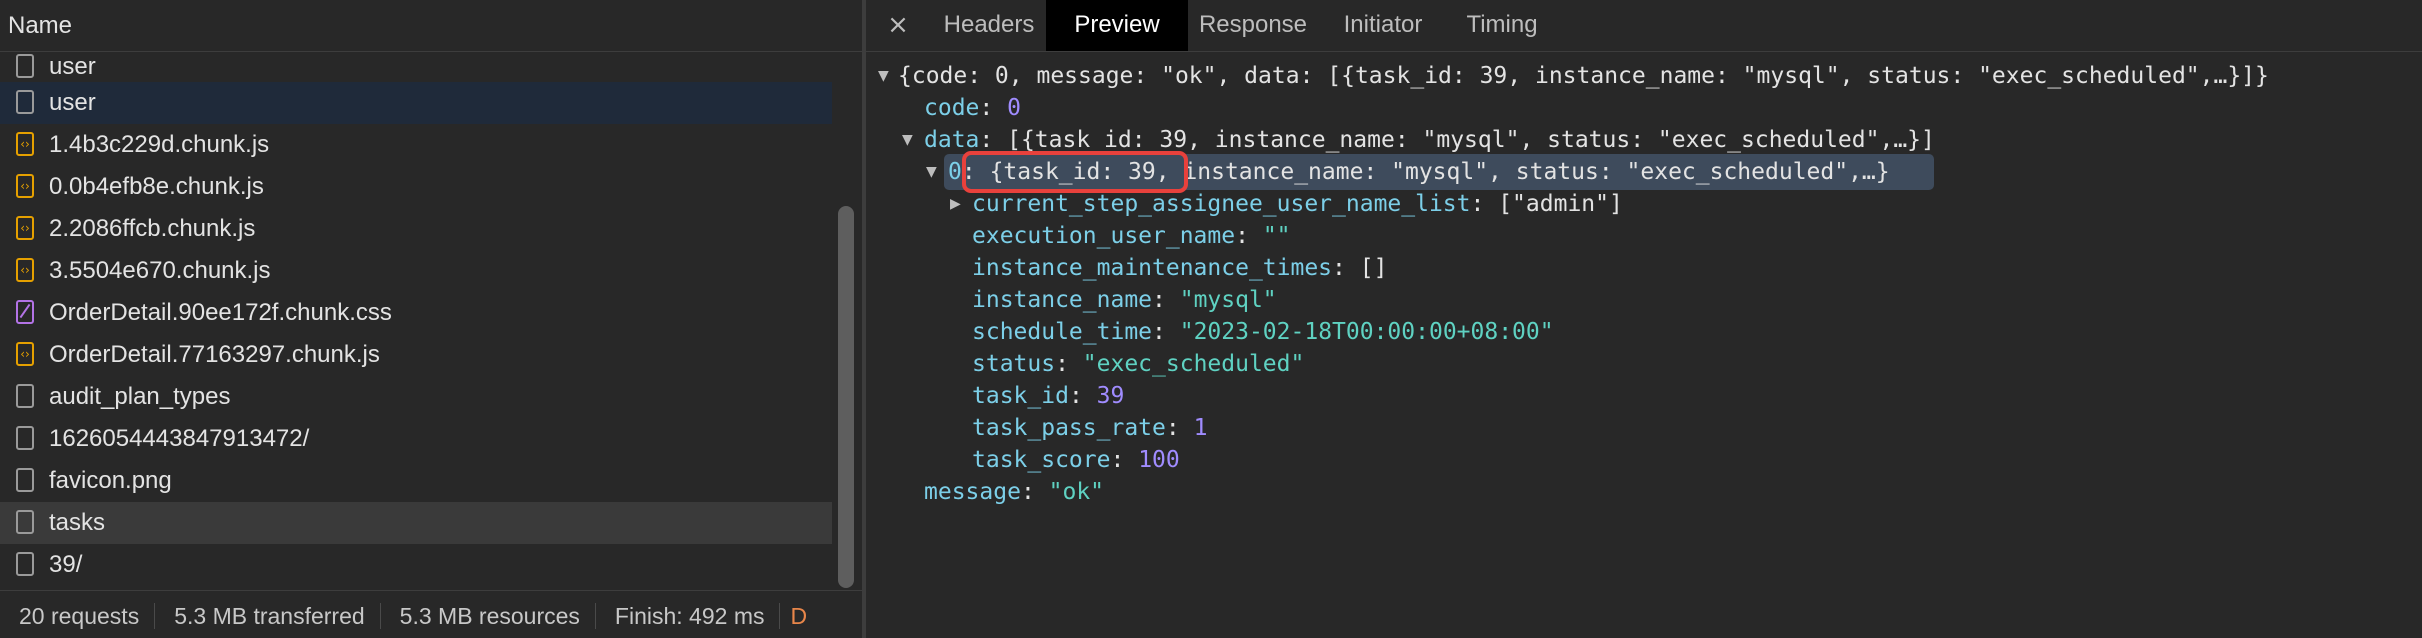 Image resolution: width=2422 pixels, height=638 pixels. What do you see at coordinates (416, 565) in the screenshot?
I see `request-row: 39/` at bounding box center [416, 565].